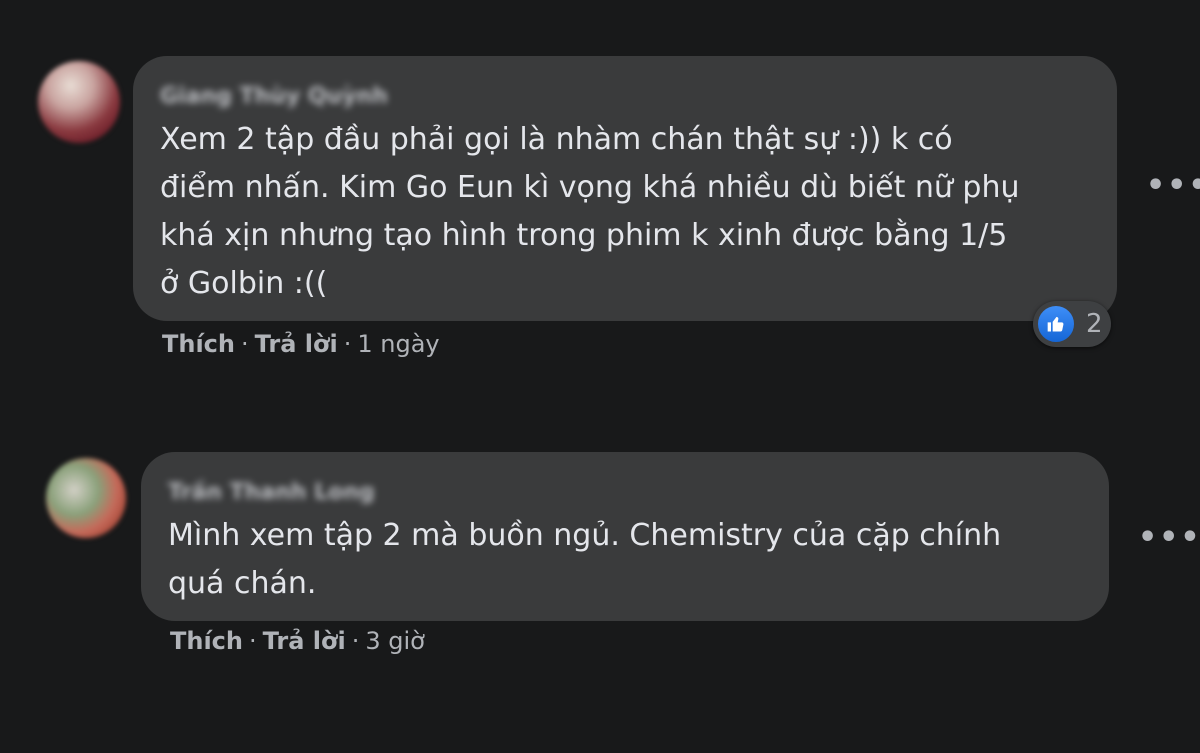 The image size is (1200, 753). I want to click on reaction-count: 2, so click(1094, 324).